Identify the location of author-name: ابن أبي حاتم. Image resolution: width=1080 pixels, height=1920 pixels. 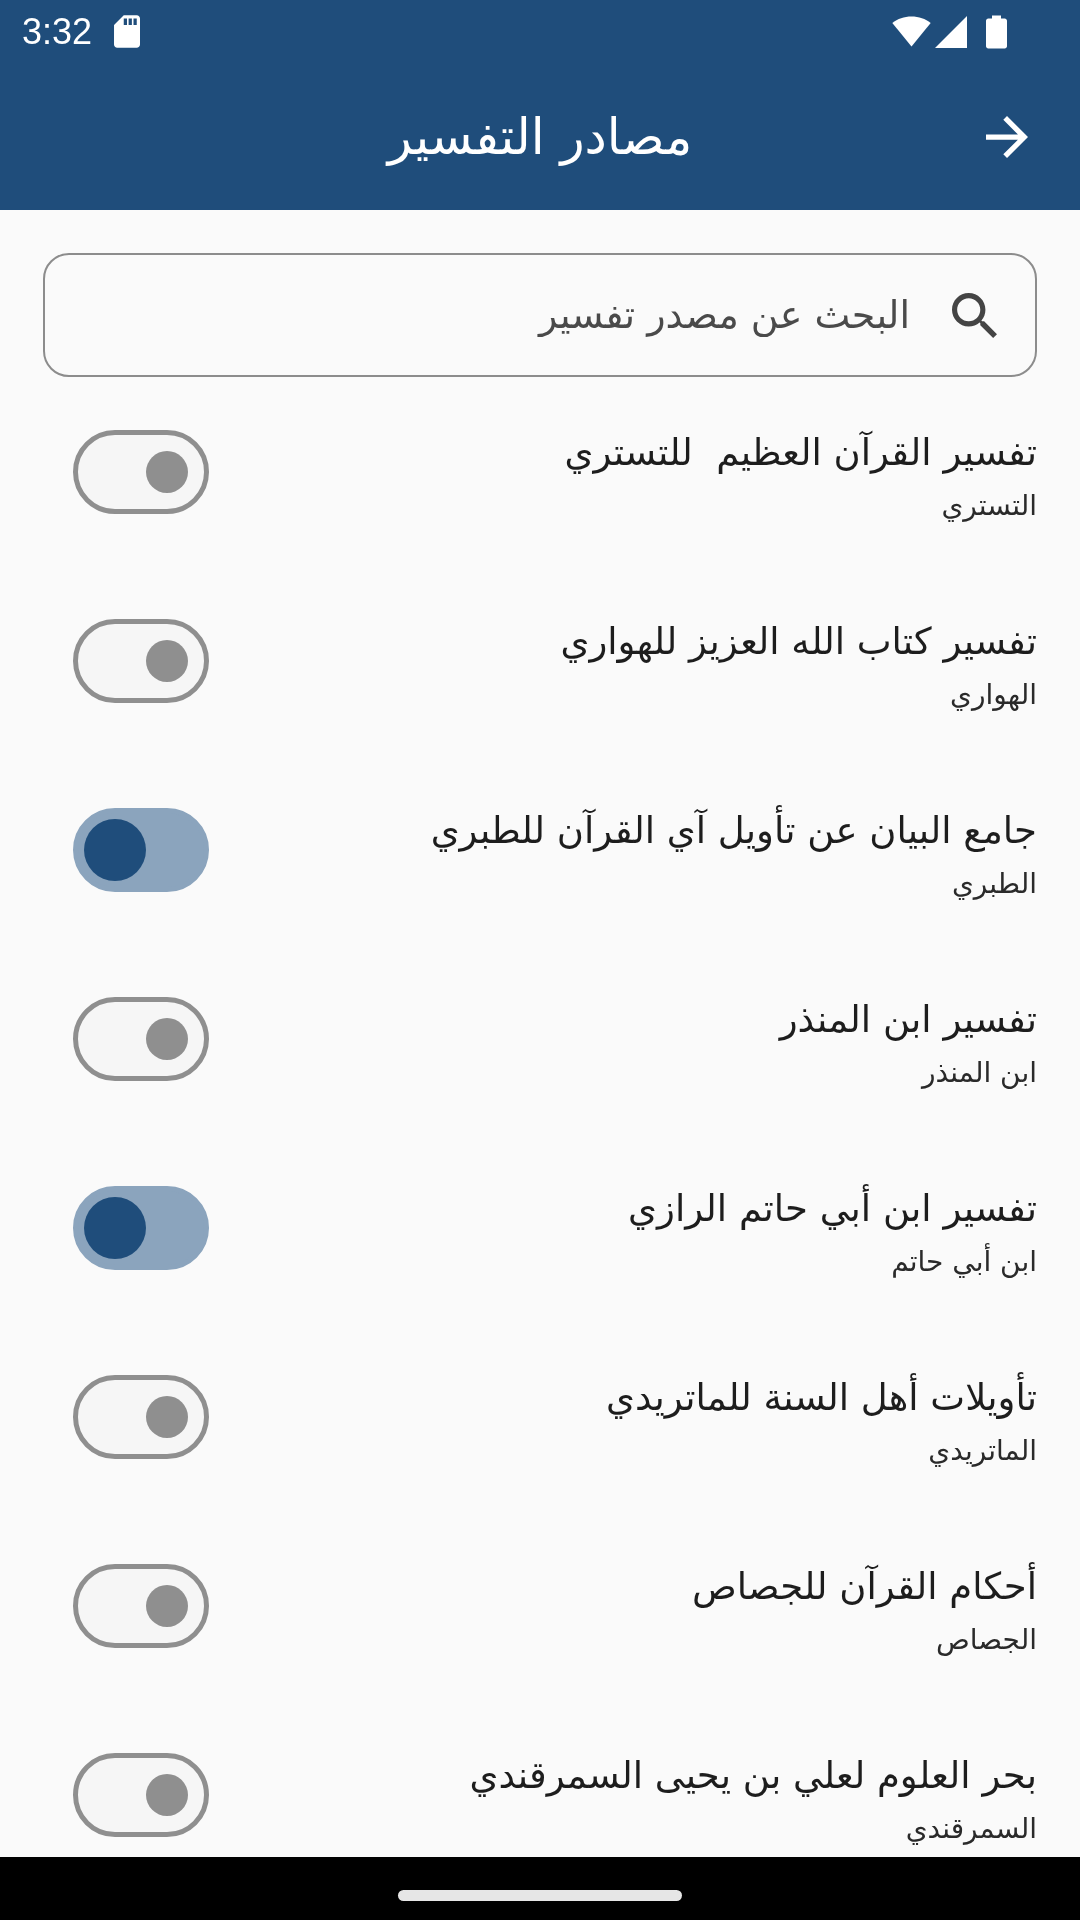
(964, 1261).